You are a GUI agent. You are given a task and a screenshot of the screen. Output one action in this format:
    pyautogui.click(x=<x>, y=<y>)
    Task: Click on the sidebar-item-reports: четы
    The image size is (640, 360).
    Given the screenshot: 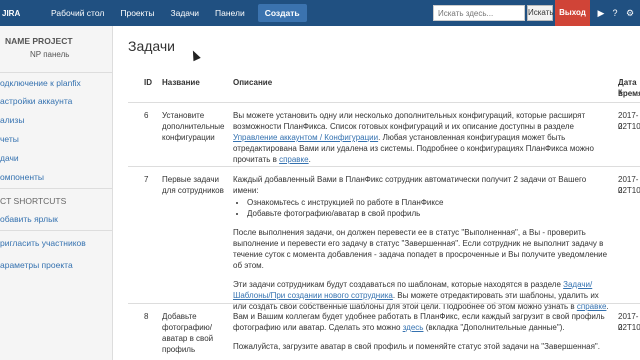 What is the action you would take?
    pyautogui.click(x=9, y=139)
    